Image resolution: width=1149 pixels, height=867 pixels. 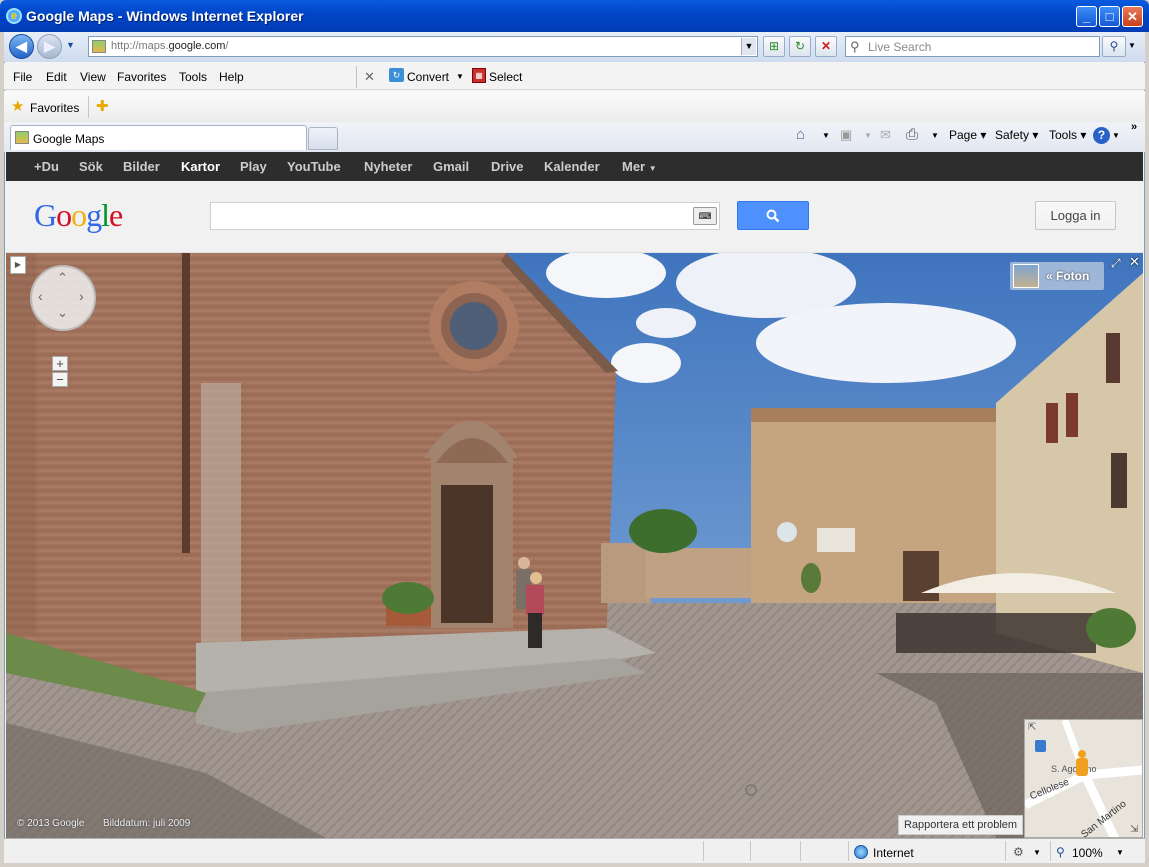 What do you see at coordinates (63, 298) in the screenshot?
I see `pan-control: ⌃ ⌄ ‹ ›` at bounding box center [63, 298].